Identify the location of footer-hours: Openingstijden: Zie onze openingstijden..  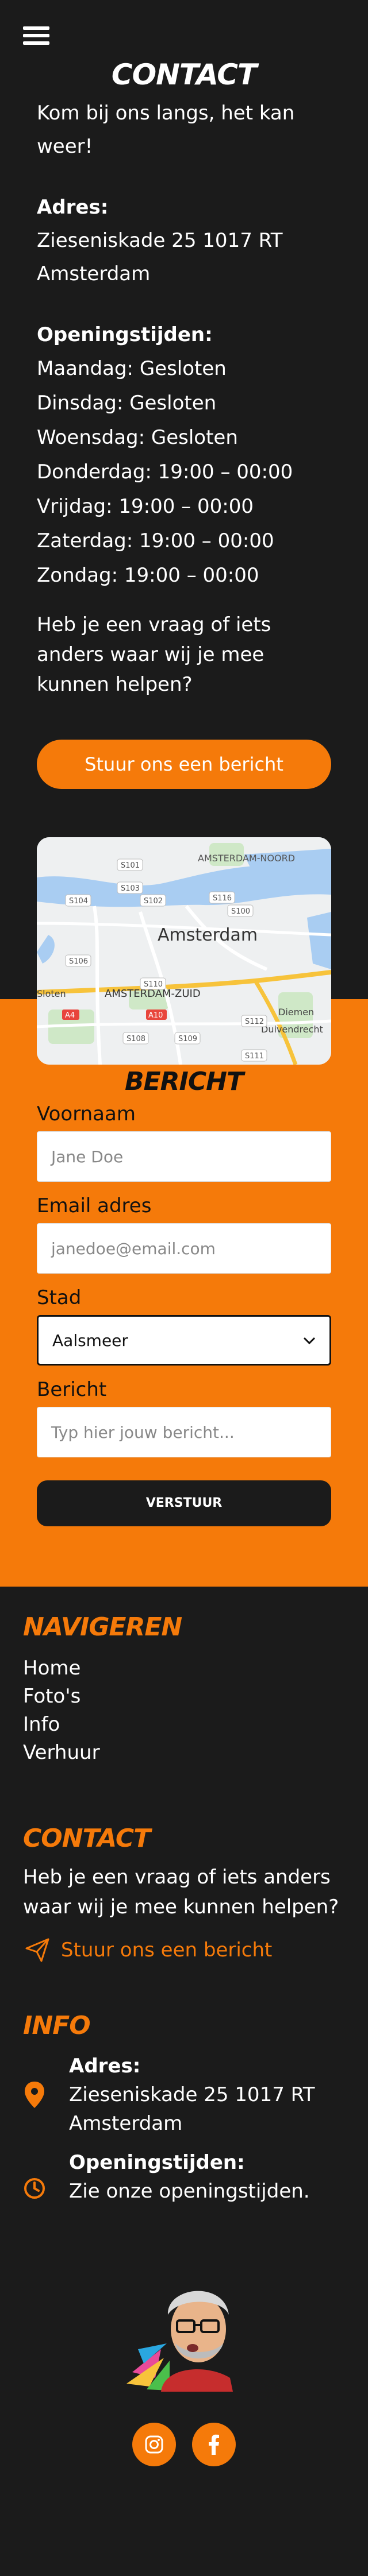
(184, 2177).